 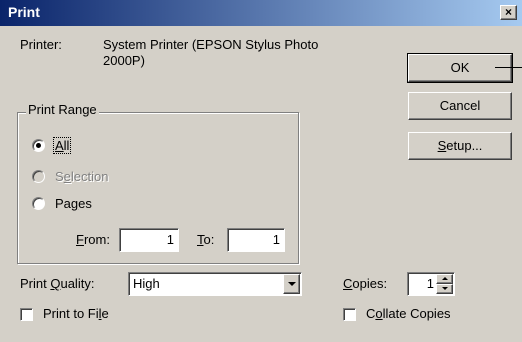 What do you see at coordinates (41, 44) in the screenshot?
I see `printer-label: Printer:` at bounding box center [41, 44].